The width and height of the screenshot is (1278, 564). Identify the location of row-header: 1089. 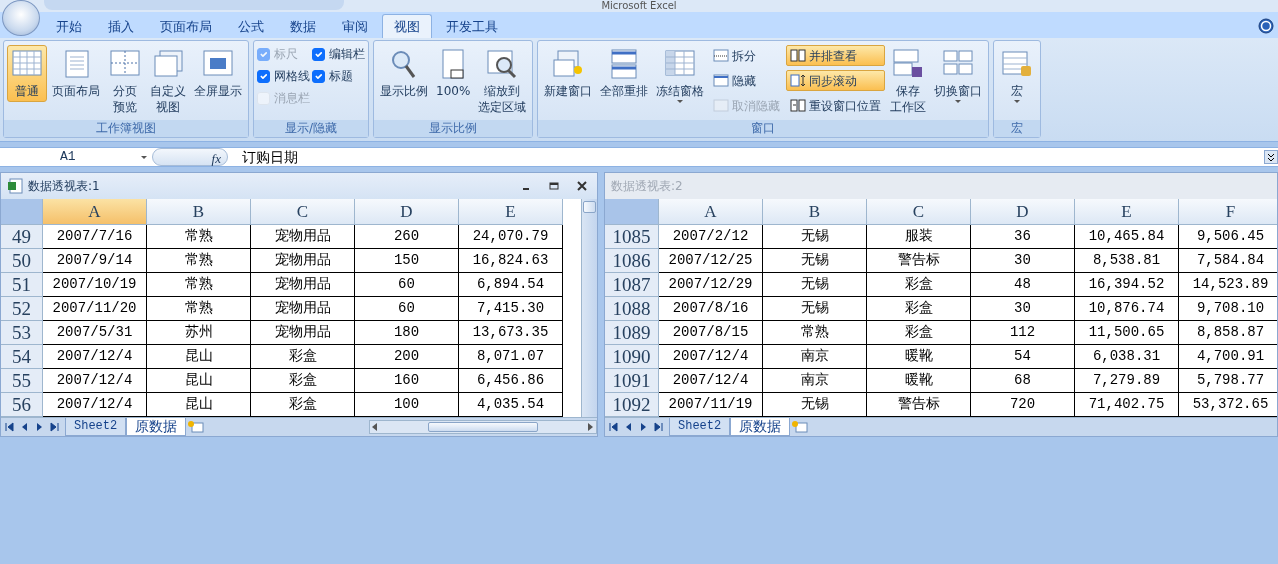
(632, 333).